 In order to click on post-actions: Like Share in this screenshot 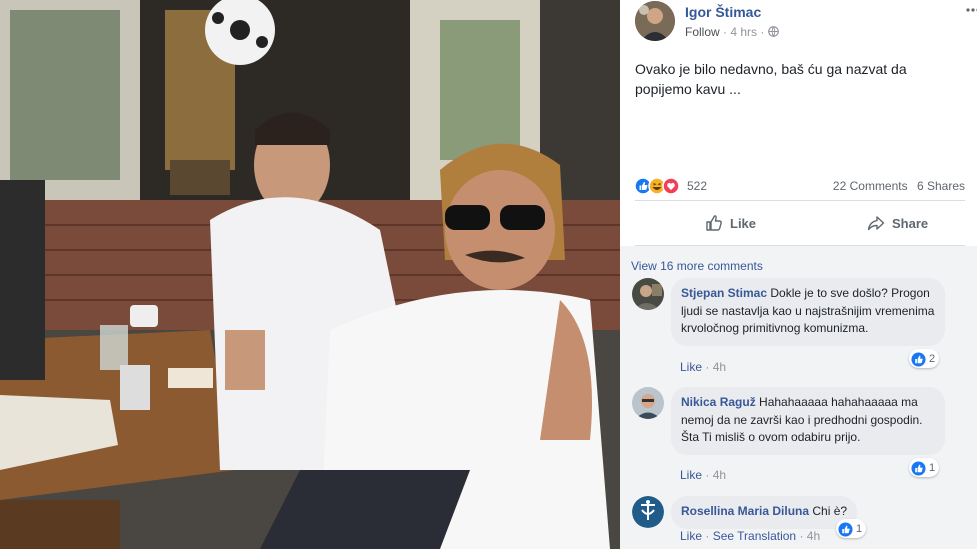, I will do `click(800, 223)`.